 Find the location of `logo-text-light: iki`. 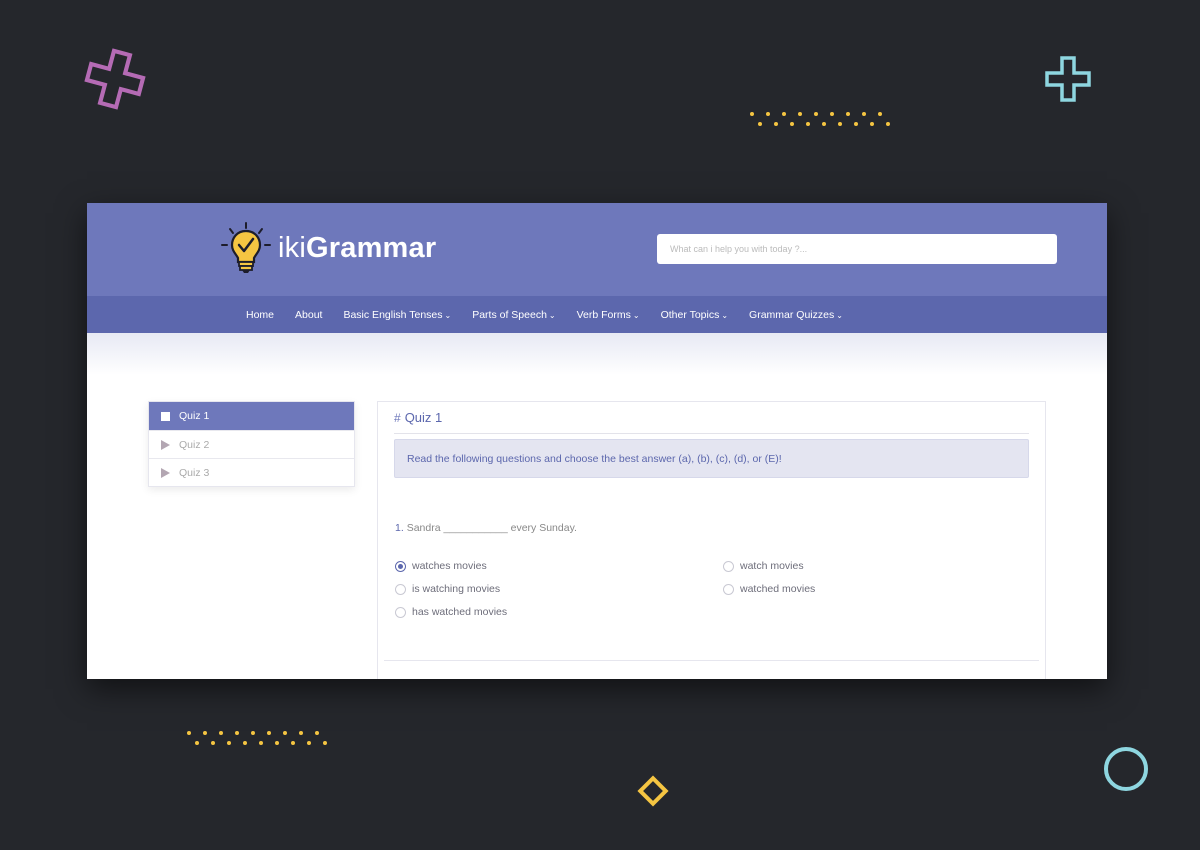

logo-text-light: iki is located at coordinates (292, 247).